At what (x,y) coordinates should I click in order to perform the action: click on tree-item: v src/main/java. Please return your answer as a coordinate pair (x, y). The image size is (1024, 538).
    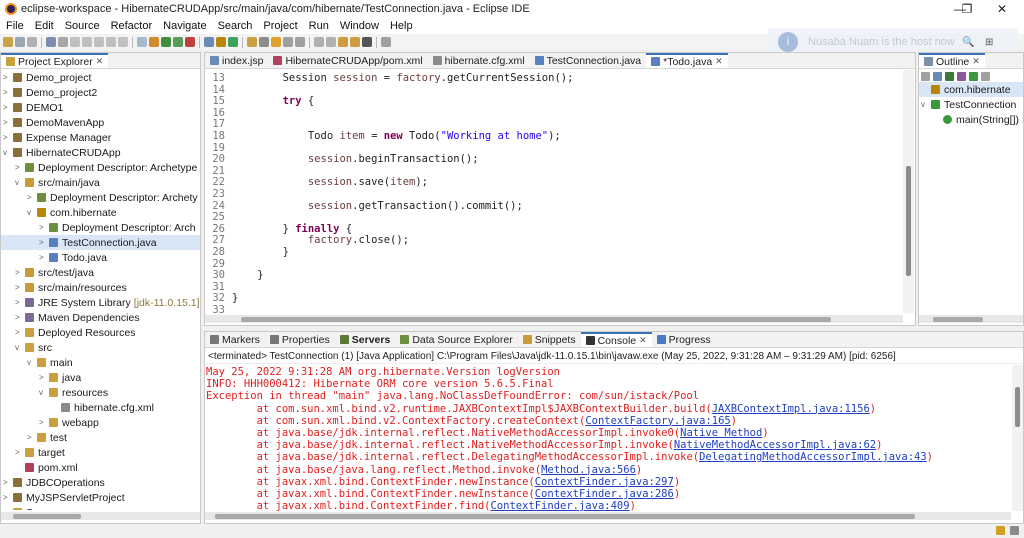
    Looking at the image, I should click on (57, 182).